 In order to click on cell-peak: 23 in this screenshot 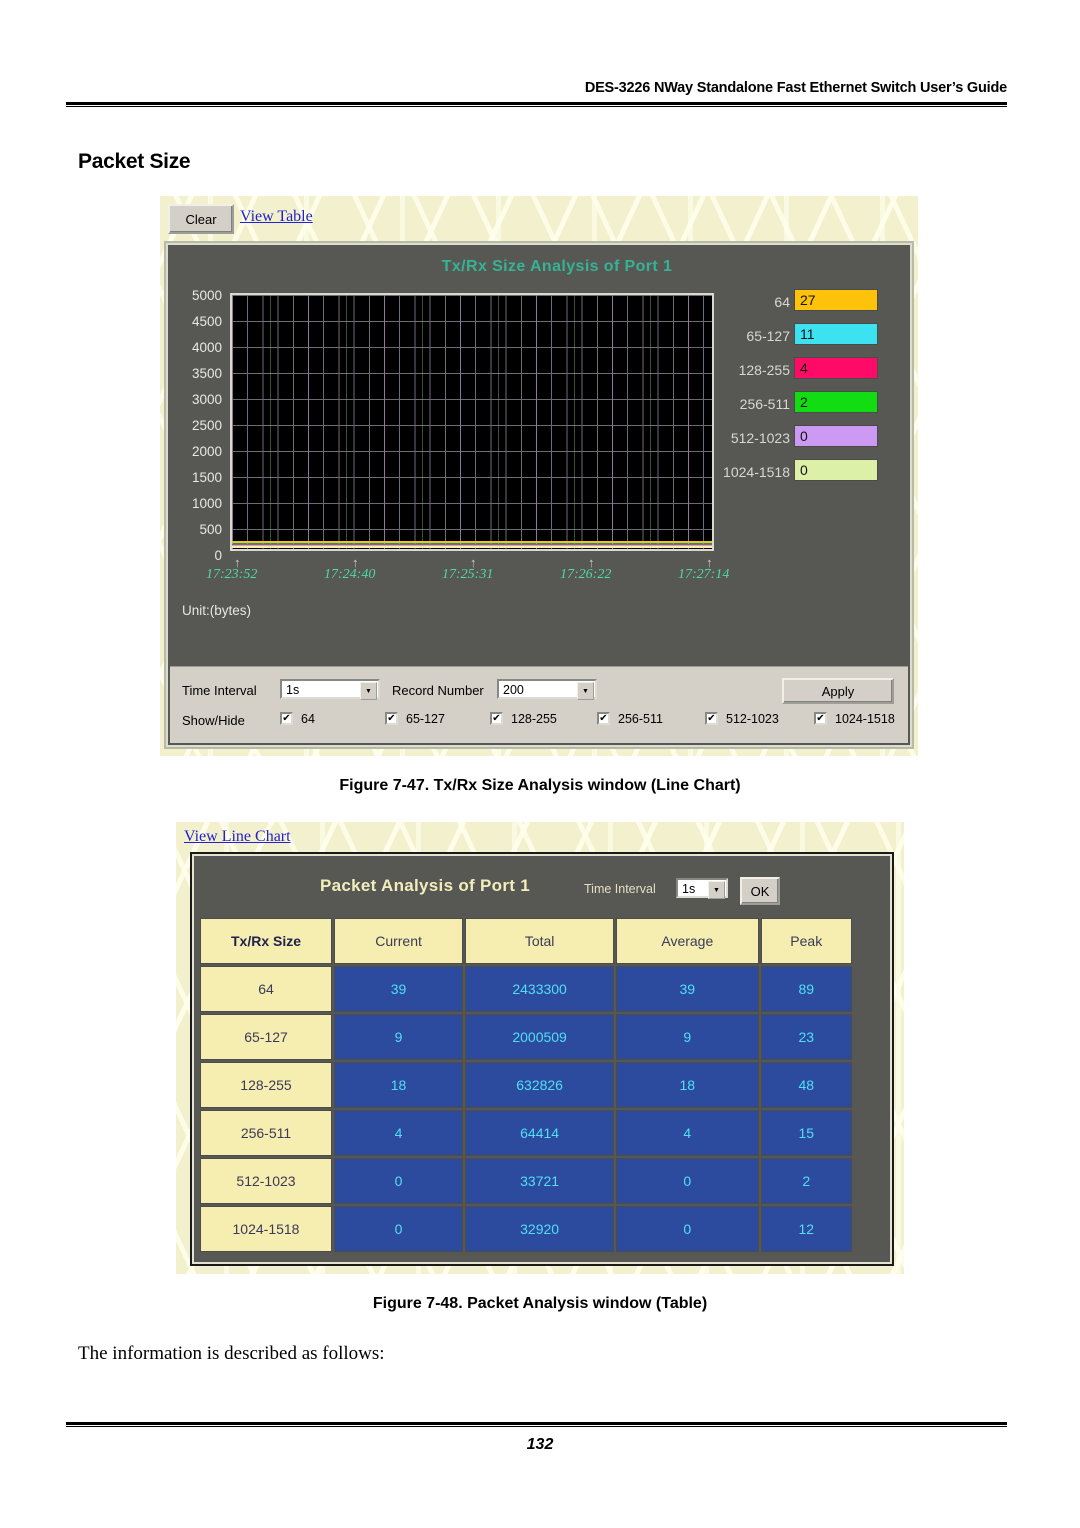, I will do `click(806, 1037)`.